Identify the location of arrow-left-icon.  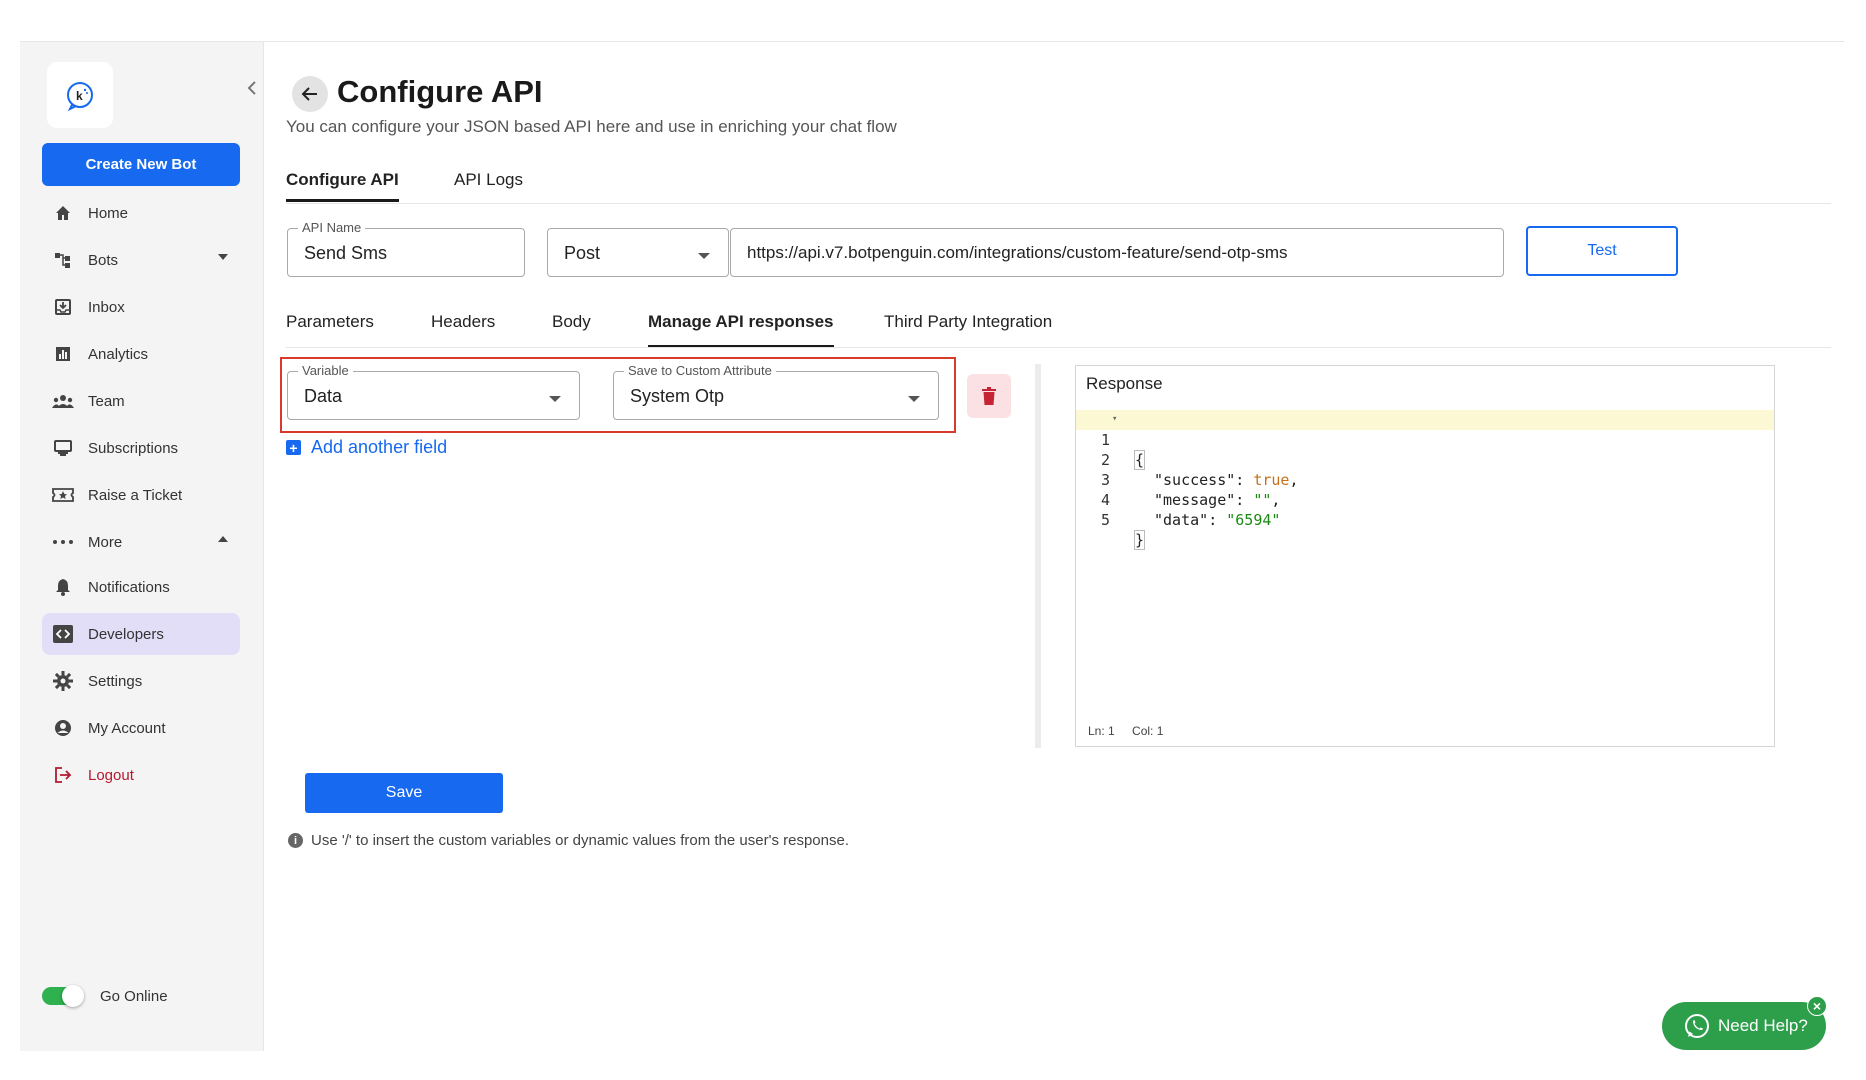
(309, 94).